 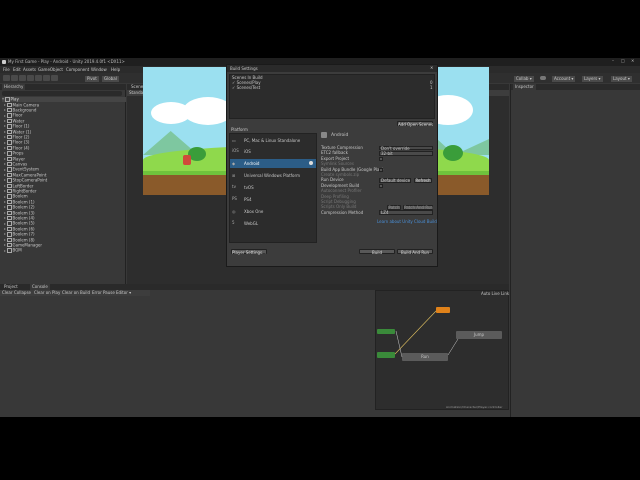 What do you see at coordinates (406, 212) in the screenshot?
I see `compression-method-dropdown: LZ4` at bounding box center [406, 212].